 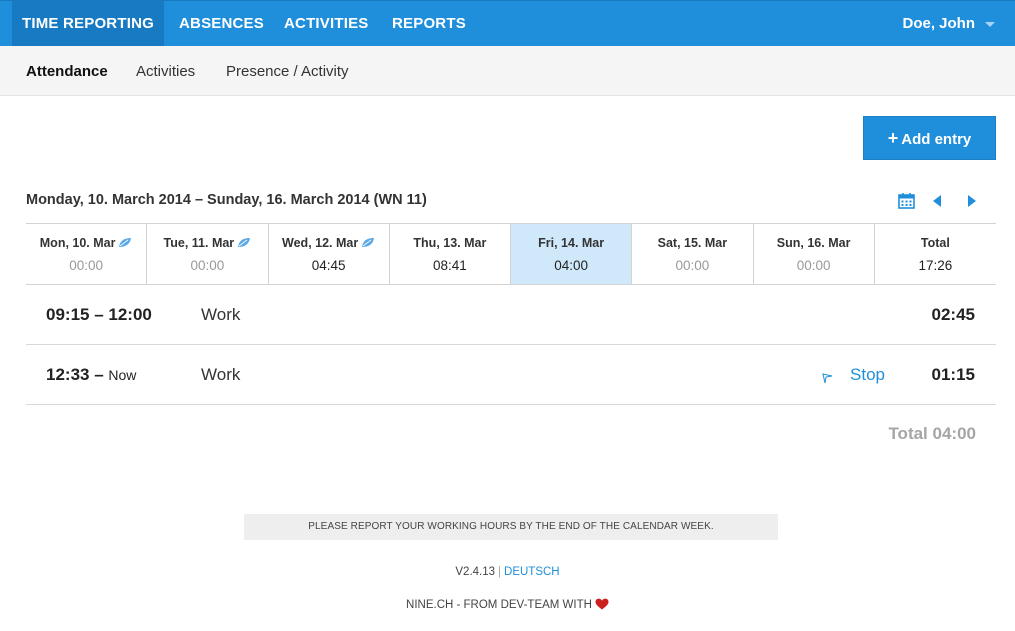 I want to click on stop-button: Stop, so click(x=867, y=375).